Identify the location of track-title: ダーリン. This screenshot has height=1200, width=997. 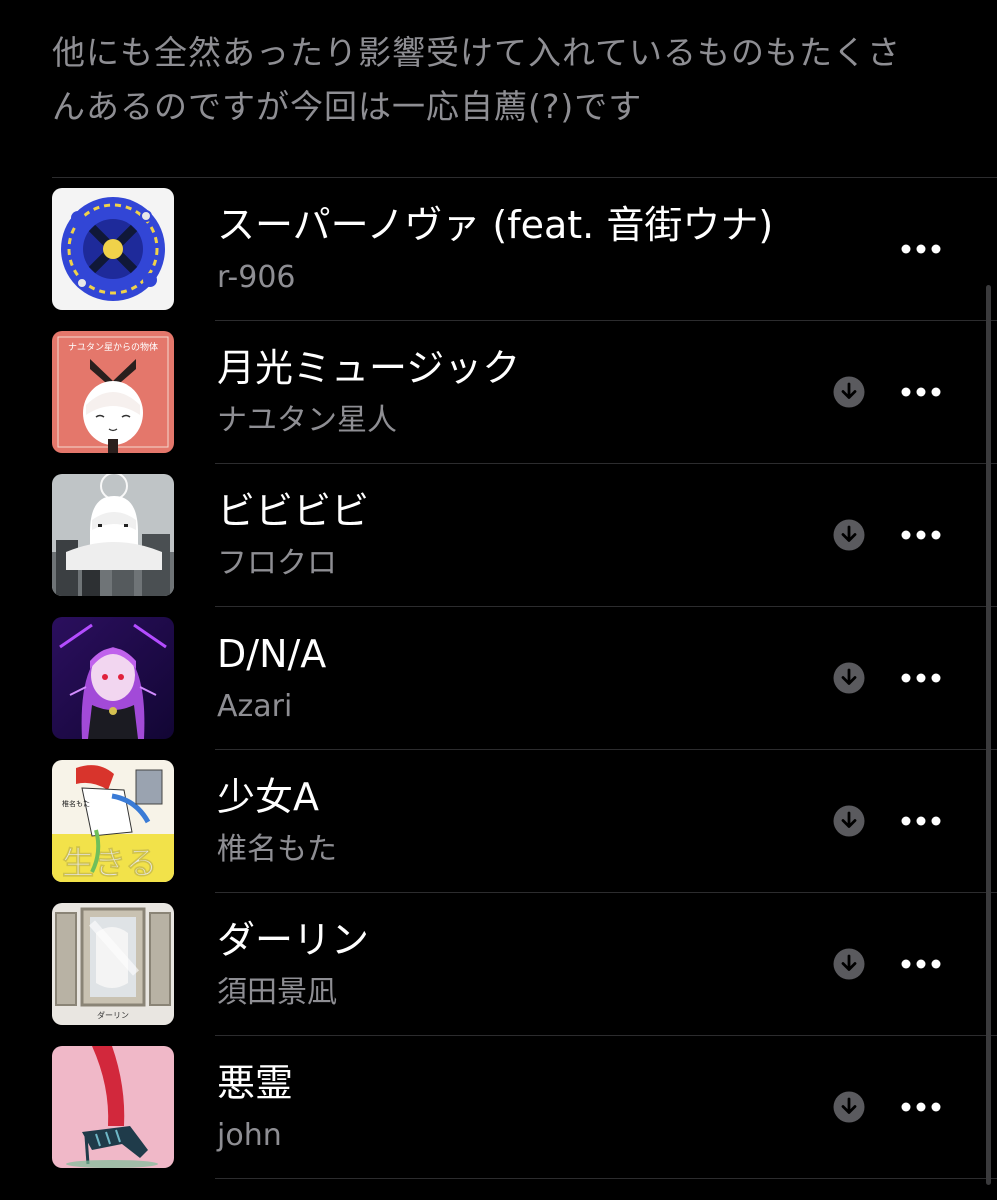
(293, 940).